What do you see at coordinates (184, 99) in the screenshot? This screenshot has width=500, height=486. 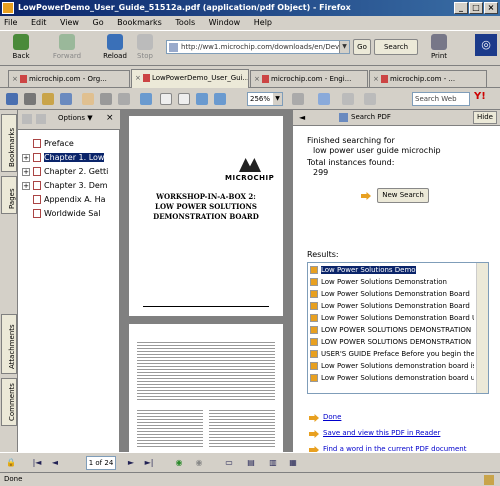 I see `fit-width-icon` at bounding box center [184, 99].